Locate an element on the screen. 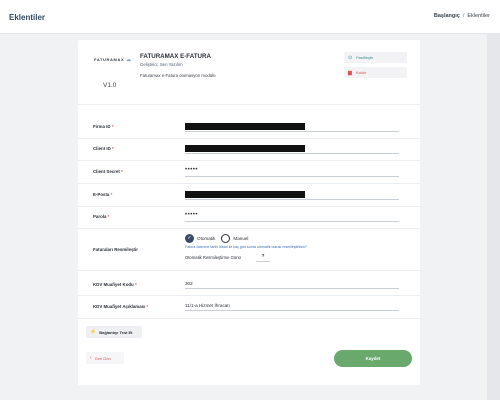 This screenshot has height=400, width=500. password-value: ••••• is located at coordinates (192, 215).